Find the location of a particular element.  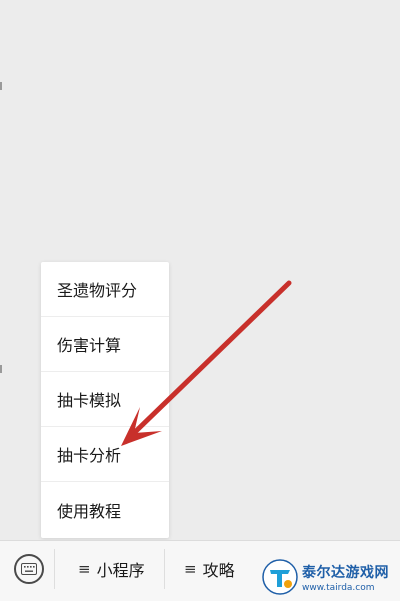

site-watermark: 泰尔达游戏网 www.tairda.com is located at coordinates (329, 577).